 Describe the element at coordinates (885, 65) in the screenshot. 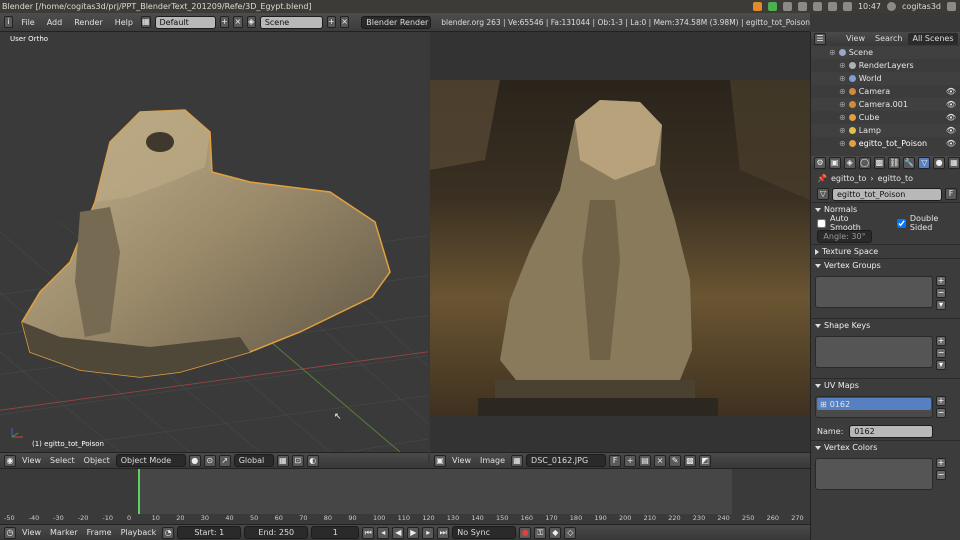

I see `outliner-row: ⊕ RenderLayers` at that location.